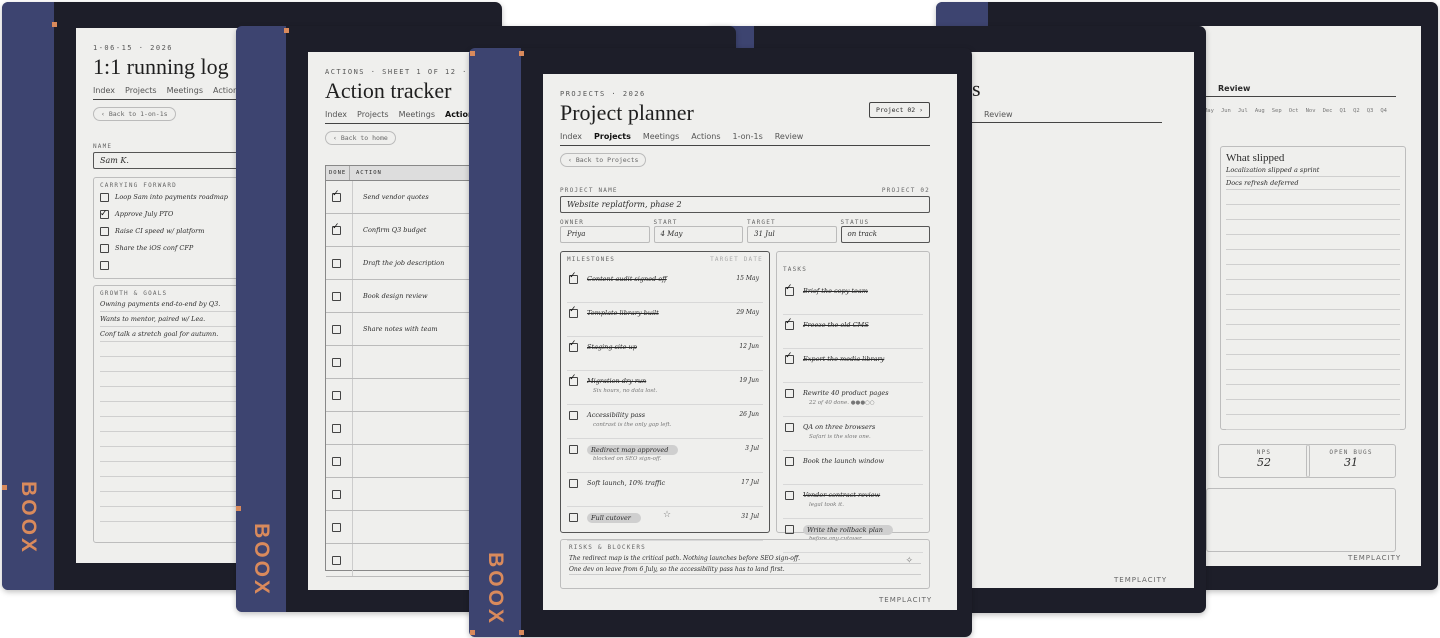 This screenshot has height=638, width=1440. I want to click on task-text: Vendor contract review, so click(842, 495).